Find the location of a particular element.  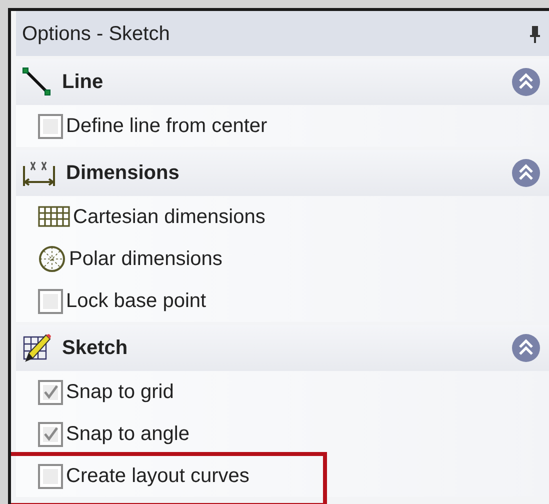

pin-icon is located at coordinates (535, 34).